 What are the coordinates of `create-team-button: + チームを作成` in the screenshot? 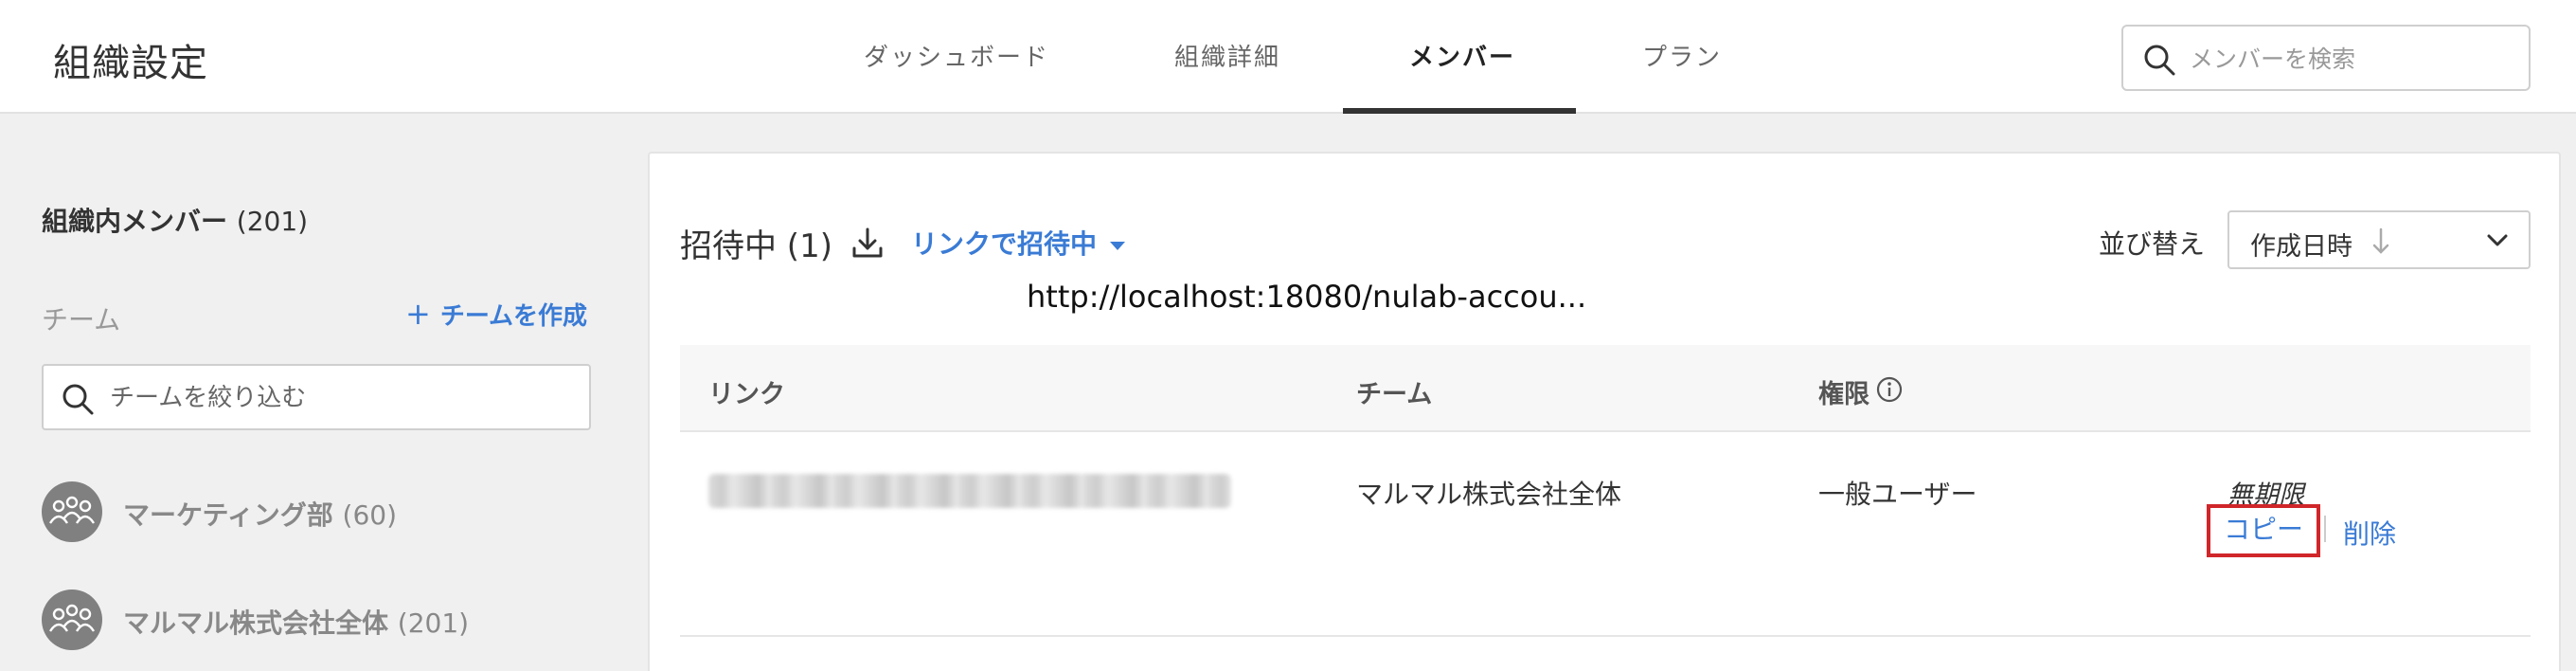 It's located at (496, 314).